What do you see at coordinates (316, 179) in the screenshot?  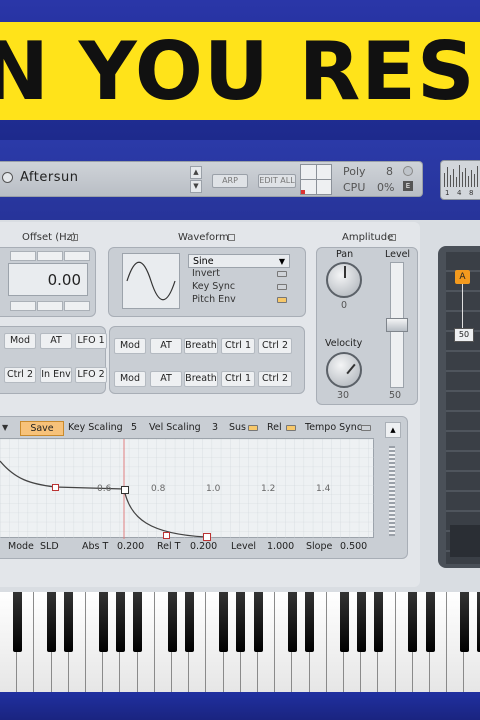 I see `view-grid-icon` at bounding box center [316, 179].